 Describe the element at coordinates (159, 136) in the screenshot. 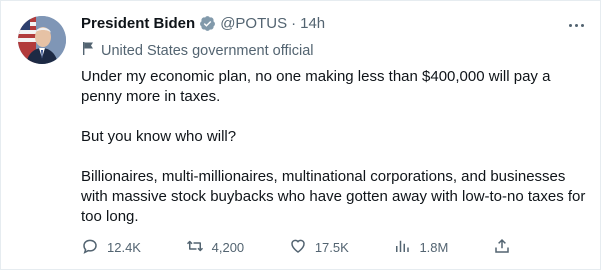

I see `tweet-paragraph: But you know who will?` at that location.